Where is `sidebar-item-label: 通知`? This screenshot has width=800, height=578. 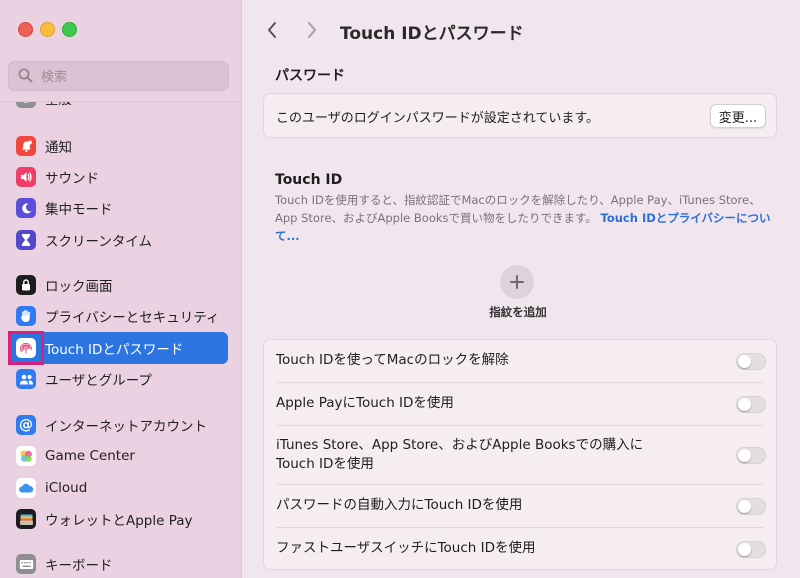
sidebar-item-label: 通知 is located at coordinates (58, 148).